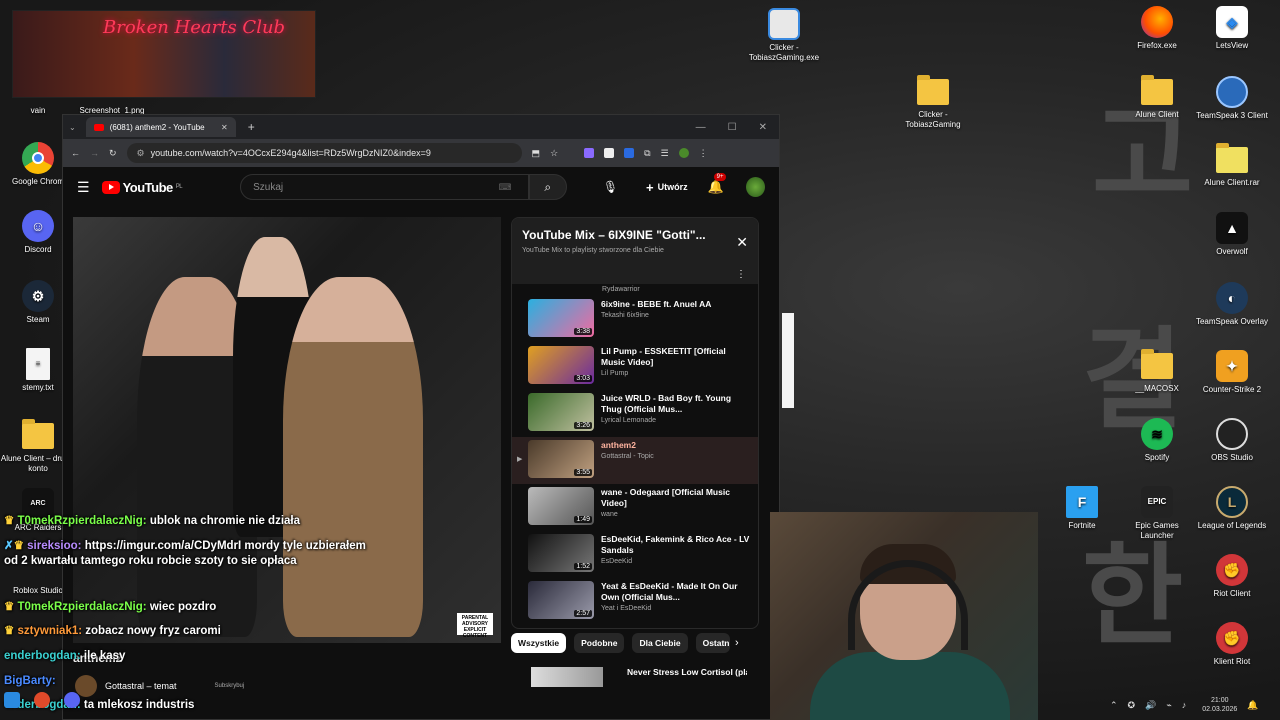 Image resolution: width=1280 pixels, height=720 pixels. Describe the element at coordinates (230, 686) in the screenshot. I see `subscribe-button: Subskrybuj` at that location.